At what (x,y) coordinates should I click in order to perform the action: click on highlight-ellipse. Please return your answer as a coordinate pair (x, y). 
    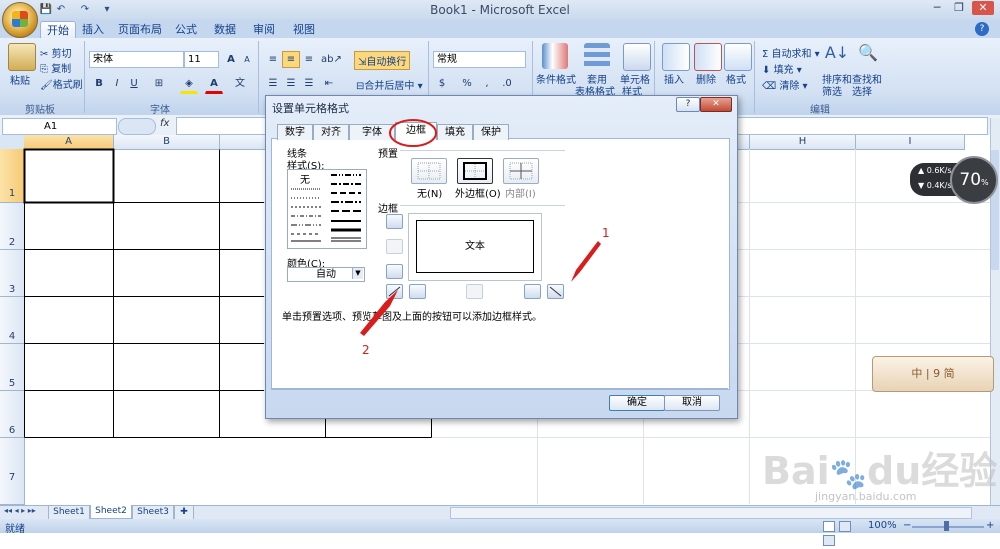
    Looking at the image, I should click on (413, 133).